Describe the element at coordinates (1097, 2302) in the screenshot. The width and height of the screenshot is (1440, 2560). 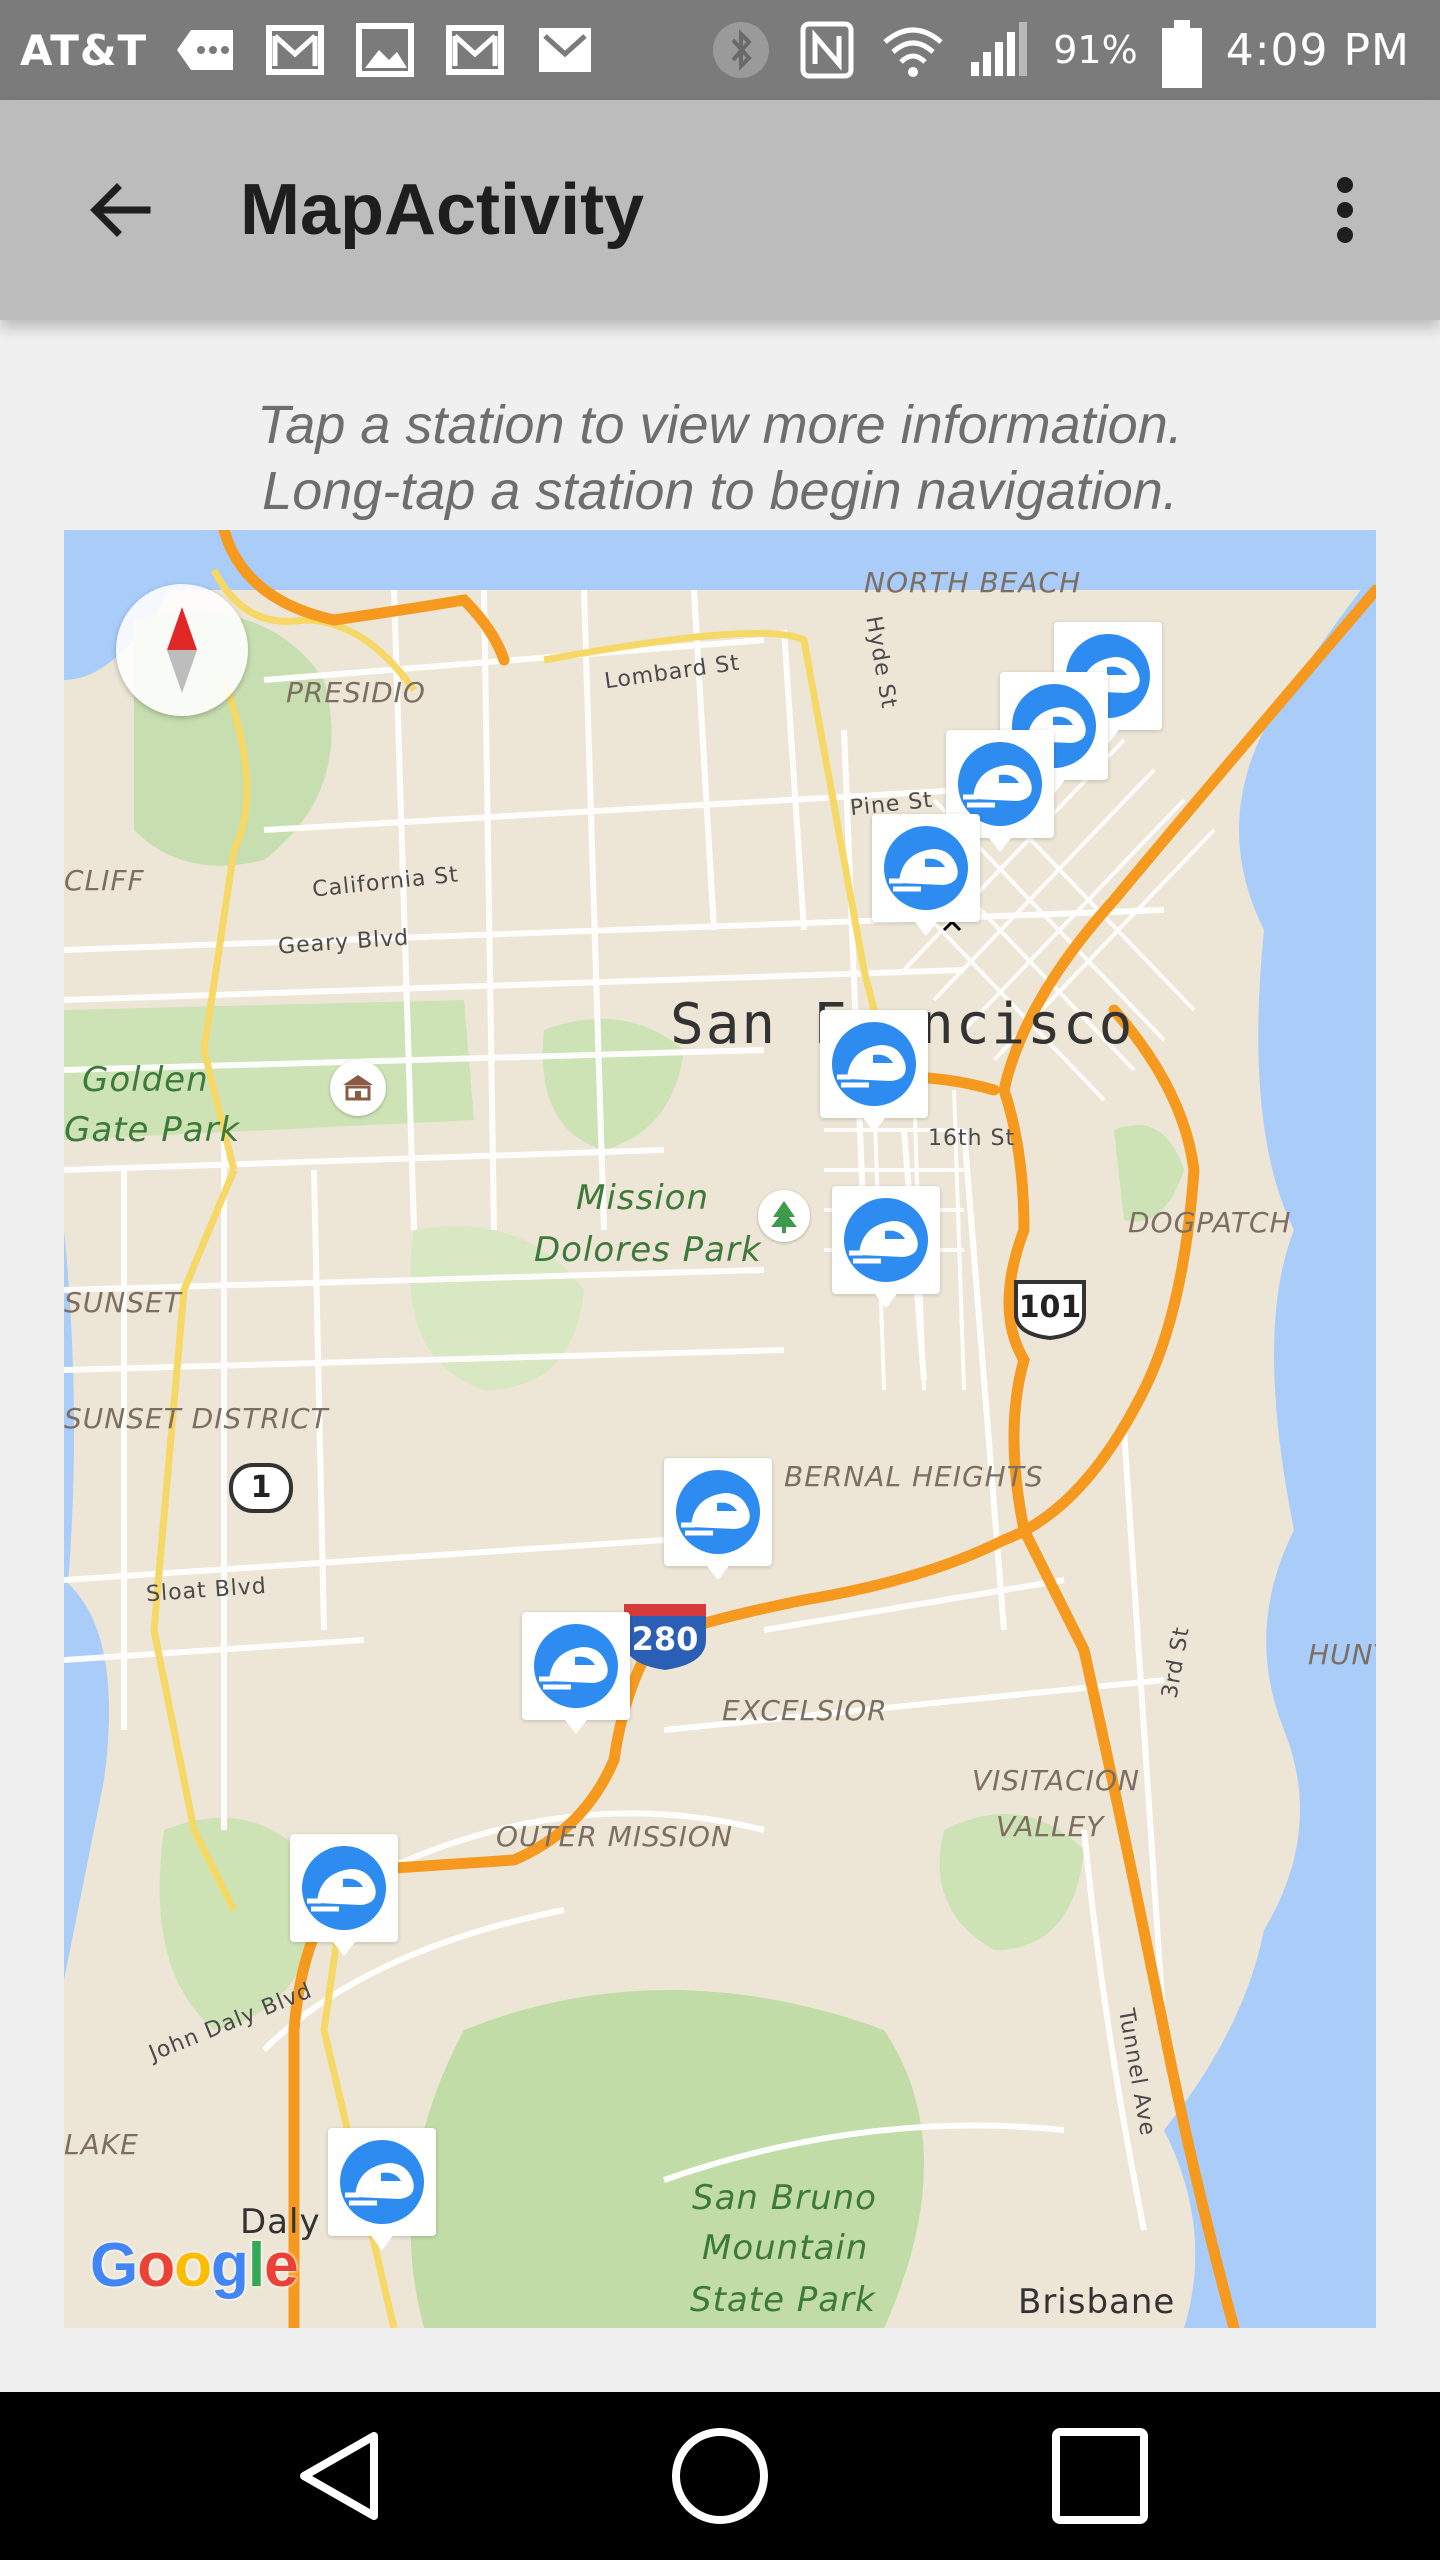
I see `label-brisbane: Brisbane` at that location.